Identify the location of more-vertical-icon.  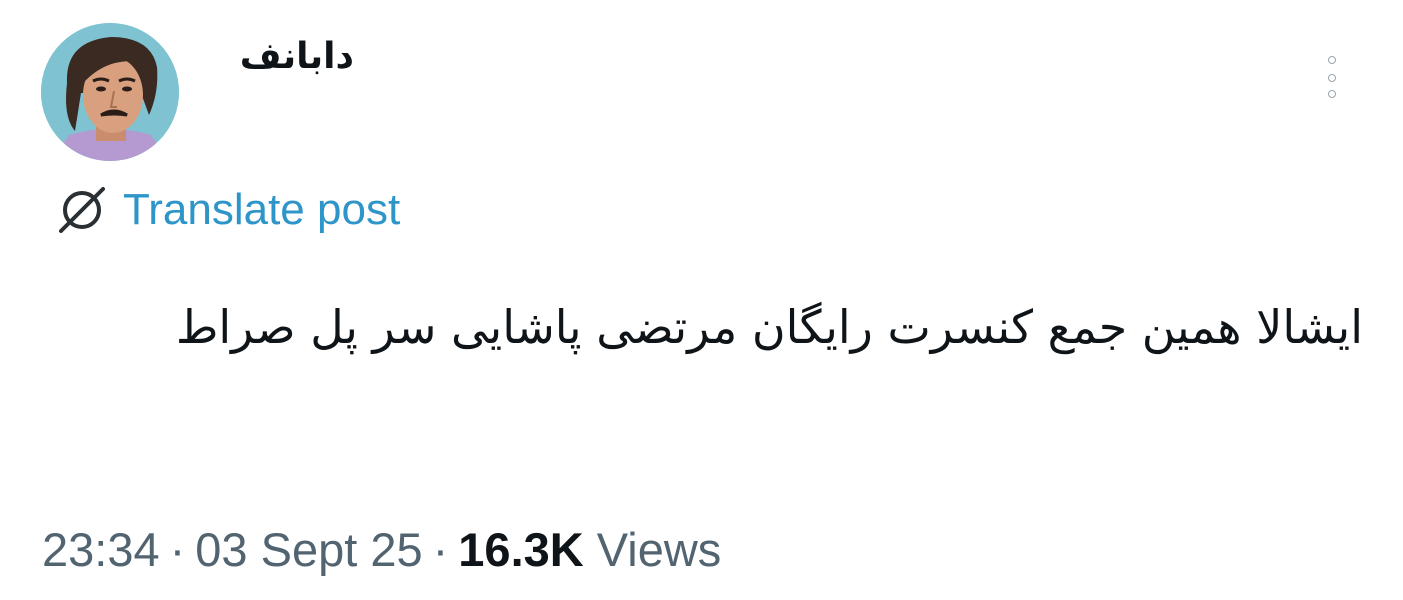
(1333, 78).